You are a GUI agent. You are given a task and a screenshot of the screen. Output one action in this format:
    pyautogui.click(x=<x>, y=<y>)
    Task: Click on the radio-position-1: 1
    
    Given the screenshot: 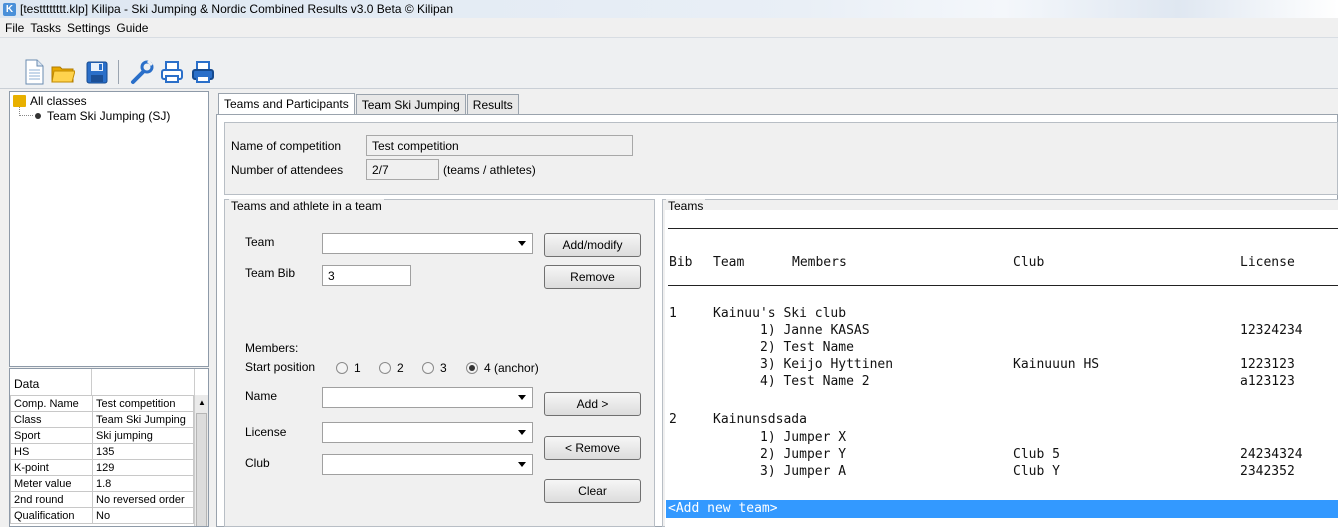 What is the action you would take?
    pyautogui.click(x=348, y=368)
    